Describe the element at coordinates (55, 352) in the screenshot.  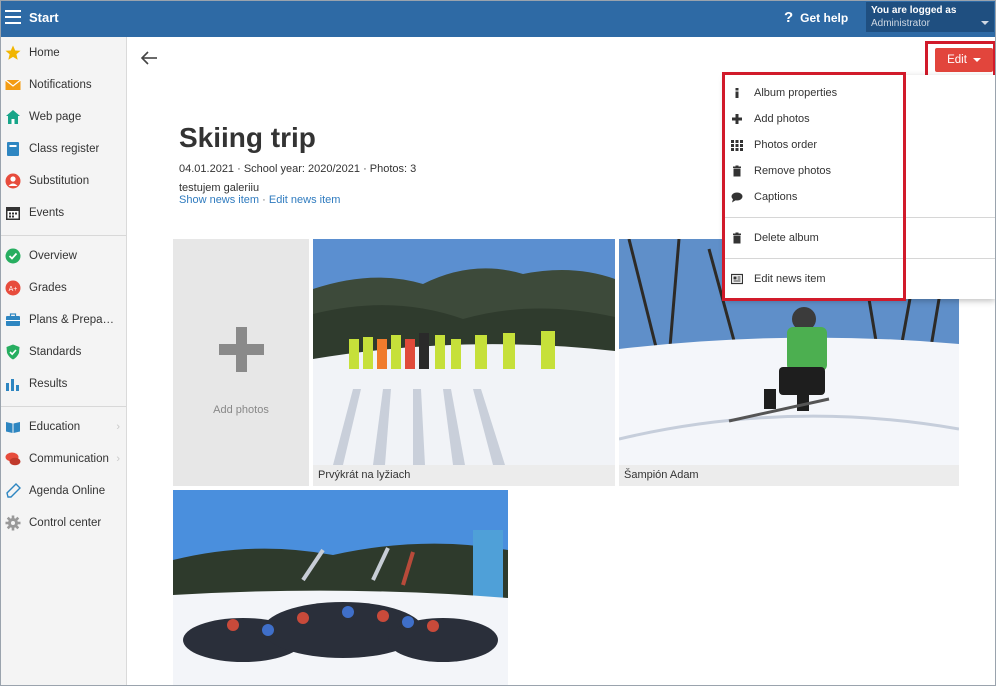
I see `sidebar-item-label: Standards` at that location.